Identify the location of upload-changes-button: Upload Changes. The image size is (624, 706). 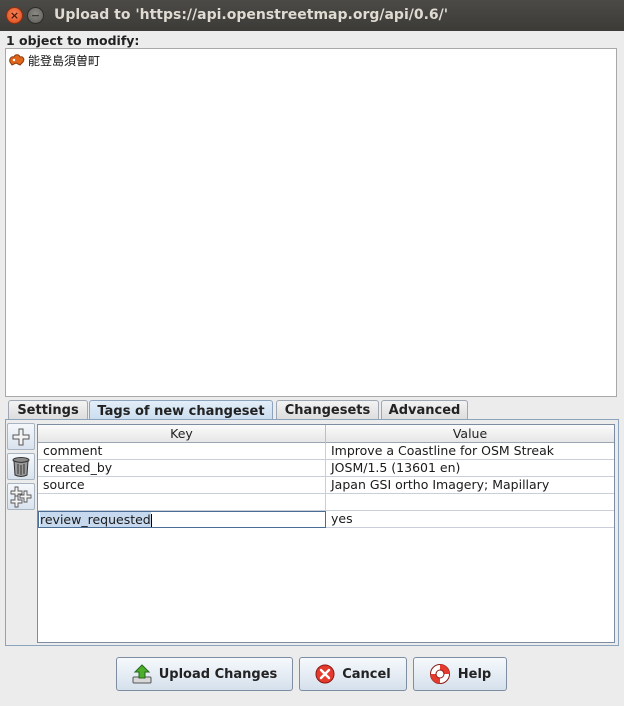
(204, 674).